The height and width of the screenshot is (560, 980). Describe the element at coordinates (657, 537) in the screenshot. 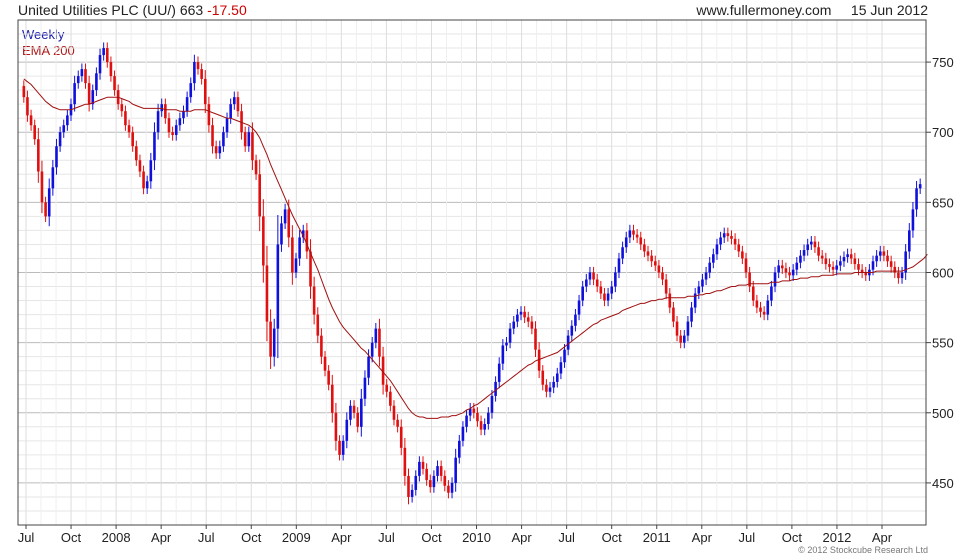

I see `x-tick-label: 2011` at that location.